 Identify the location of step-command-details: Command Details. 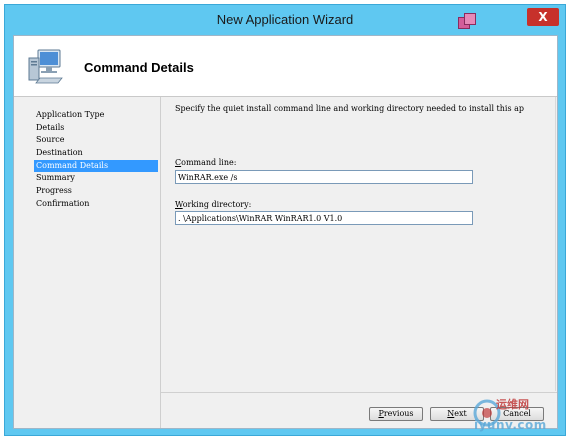
(96, 166).